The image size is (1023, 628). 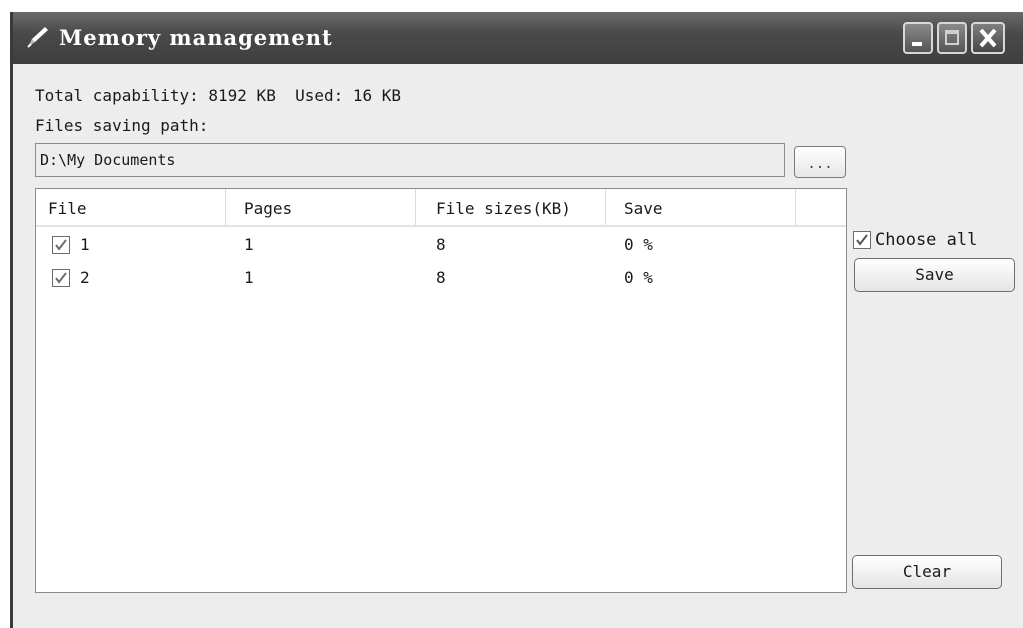 I want to click on title-bar: Memory management, so click(x=518, y=38).